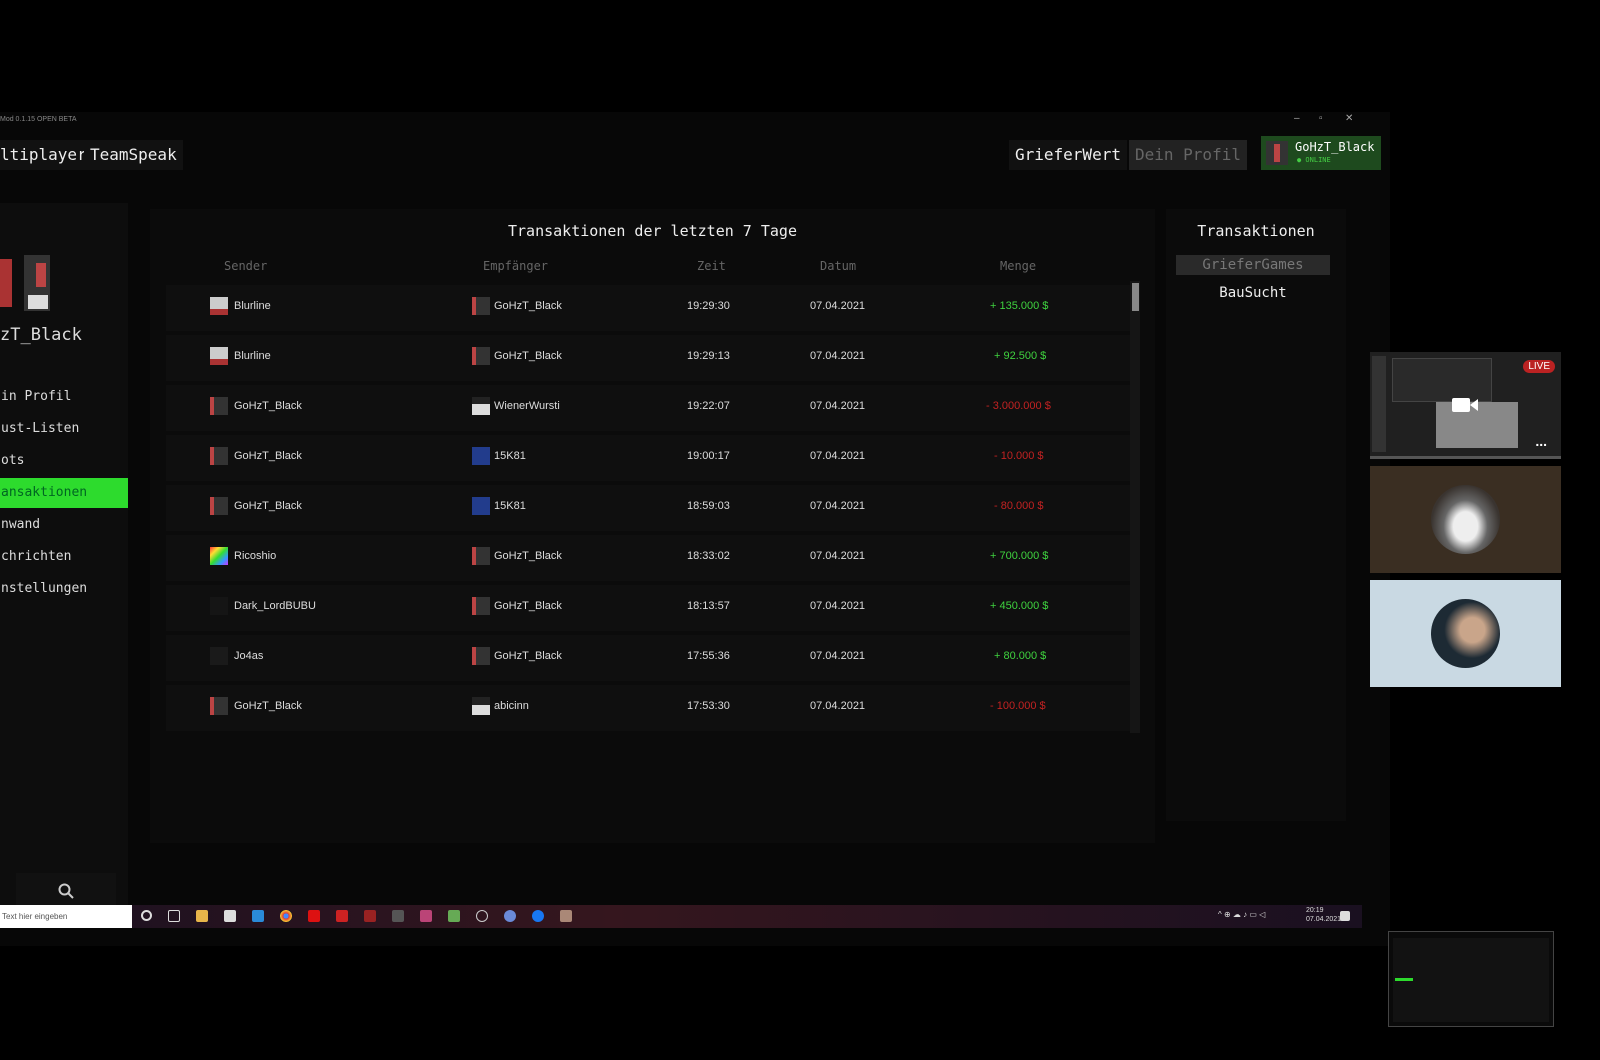 This screenshot has width=1600, height=1060. I want to click on labymod-icon, so click(566, 916).